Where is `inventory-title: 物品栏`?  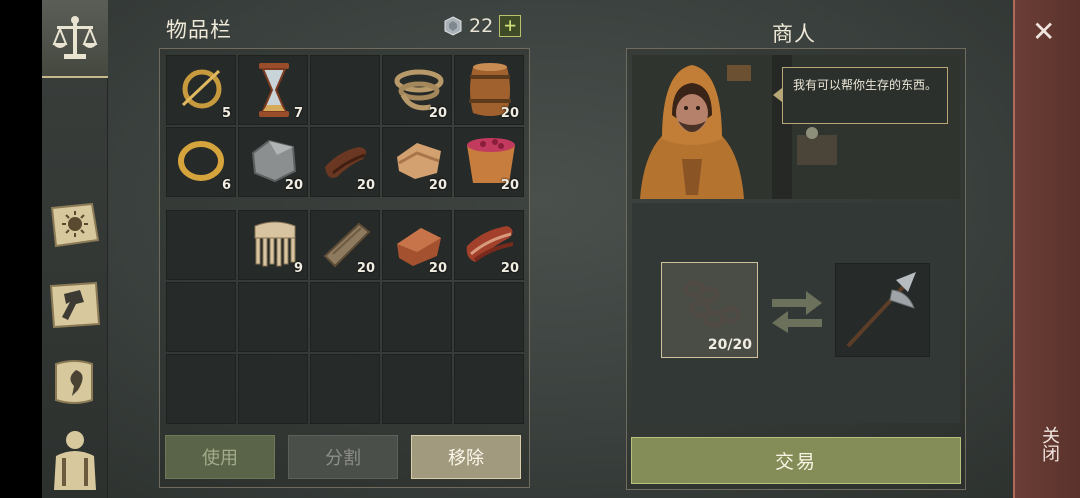 inventory-title: 物品栏 is located at coordinates (199, 30).